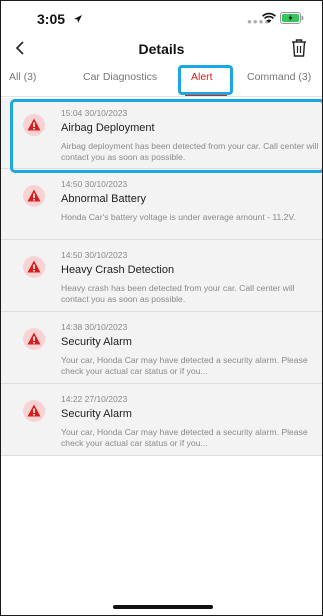 The width and height of the screenshot is (323, 616). What do you see at coordinates (118, 270) in the screenshot?
I see `alert-title: Heavy Crash Detection` at bounding box center [118, 270].